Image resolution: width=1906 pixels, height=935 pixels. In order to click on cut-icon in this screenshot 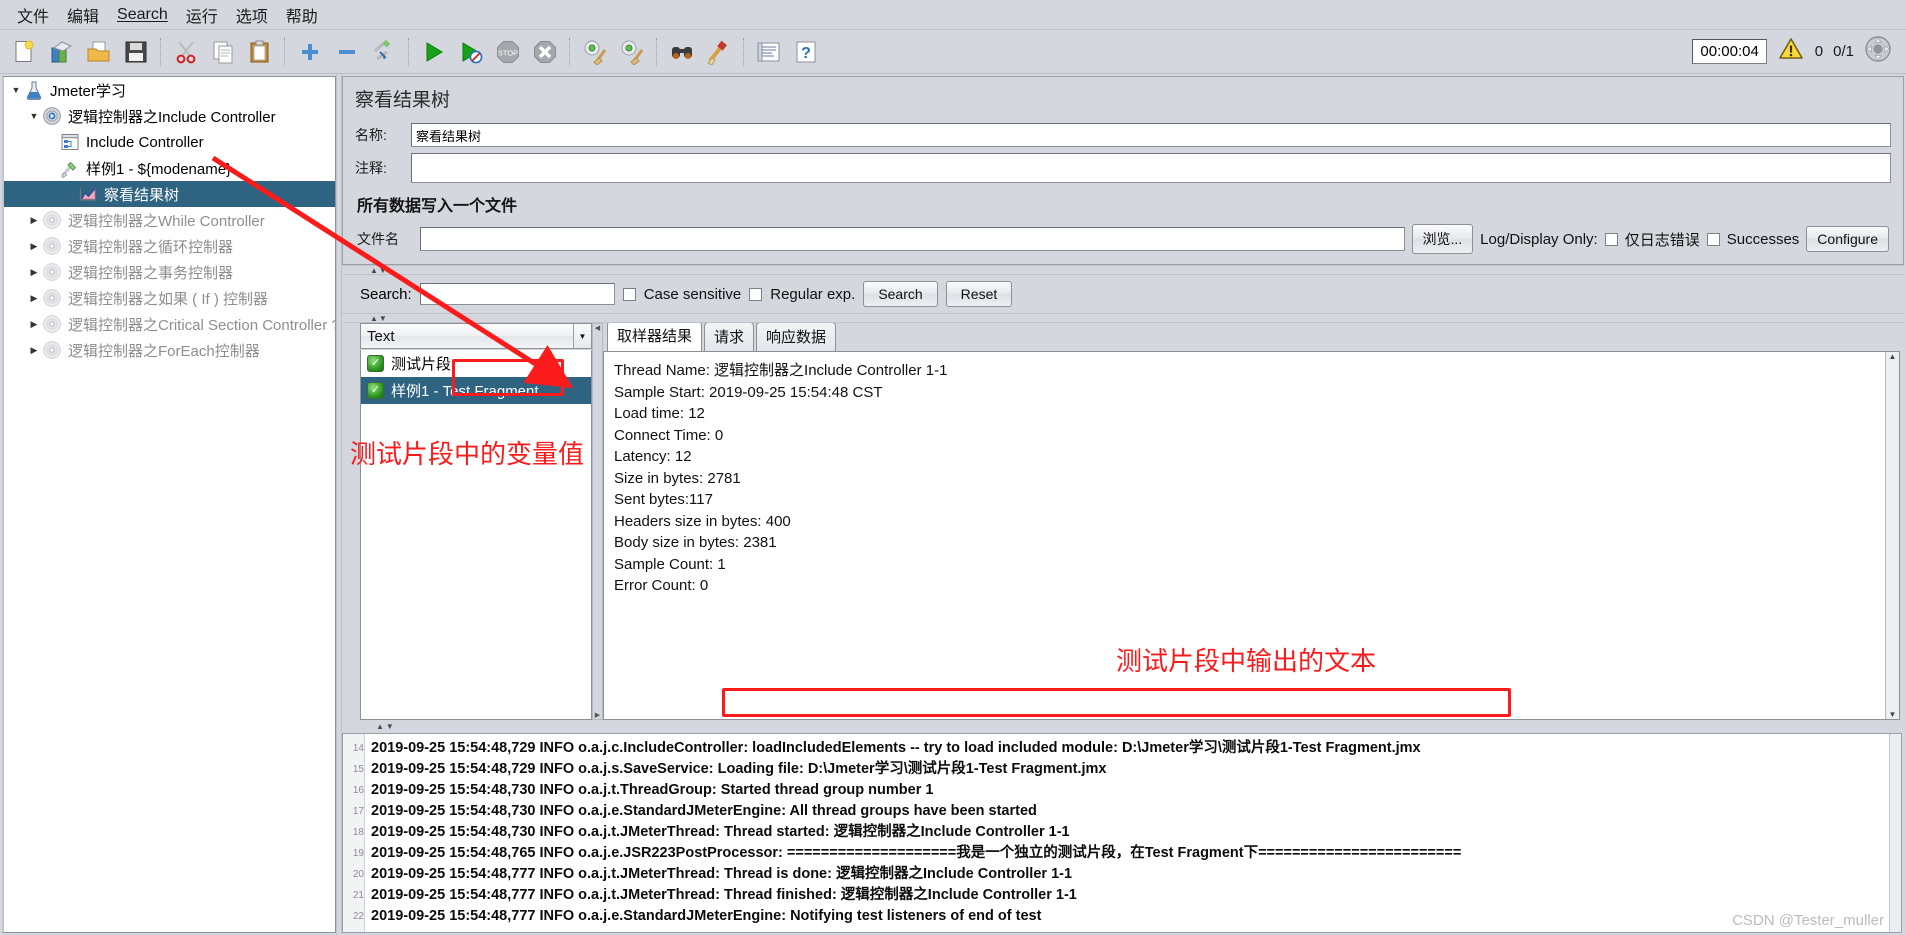, I will do `click(185, 51)`.